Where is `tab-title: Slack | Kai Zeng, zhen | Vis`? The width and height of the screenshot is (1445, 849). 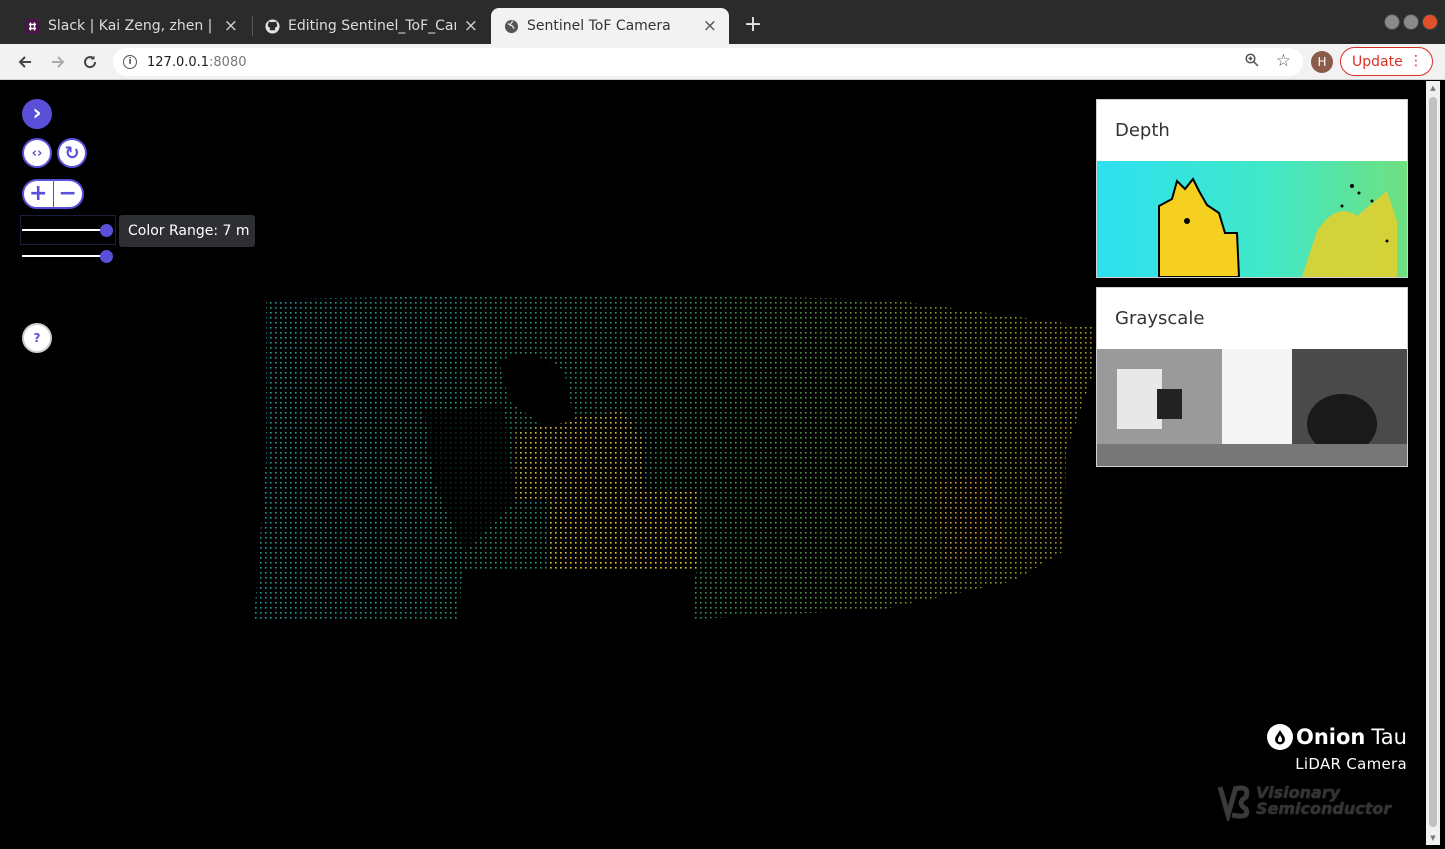 tab-title: Slack | Kai Zeng, zhen | Vis is located at coordinates (132, 26).